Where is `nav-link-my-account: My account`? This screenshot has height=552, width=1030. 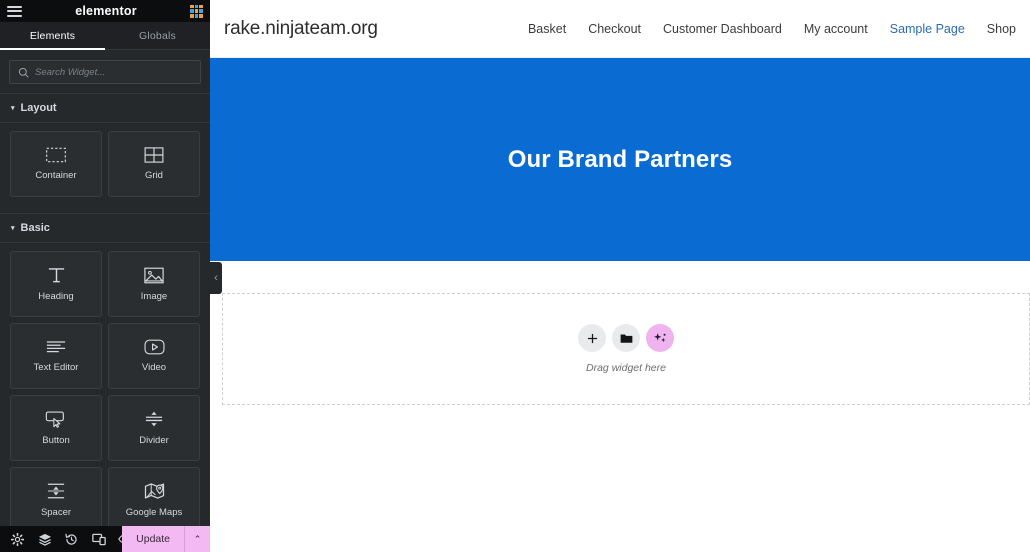
nav-link-my-account: My account is located at coordinates (836, 29).